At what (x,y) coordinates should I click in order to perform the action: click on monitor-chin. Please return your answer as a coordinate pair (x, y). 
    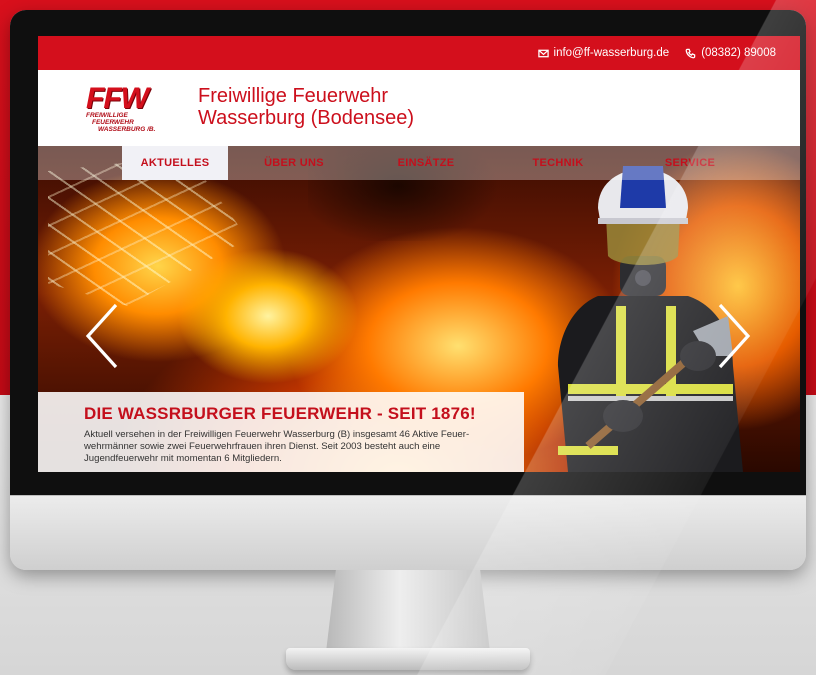
    Looking at the image, I should click on (408, 532).